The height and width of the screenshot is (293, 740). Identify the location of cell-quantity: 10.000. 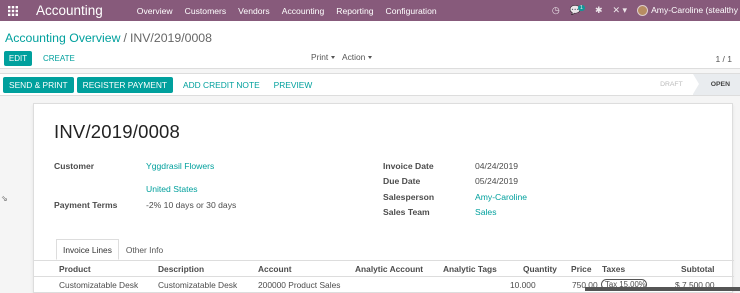
(523, 285).